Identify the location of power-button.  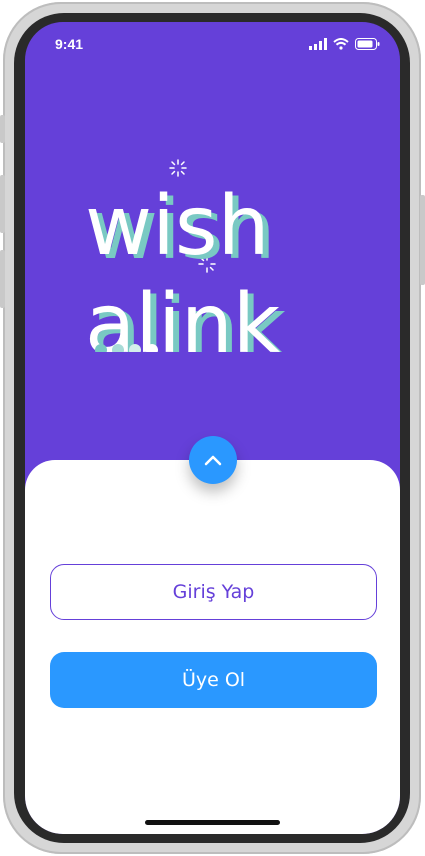
(422, 240).